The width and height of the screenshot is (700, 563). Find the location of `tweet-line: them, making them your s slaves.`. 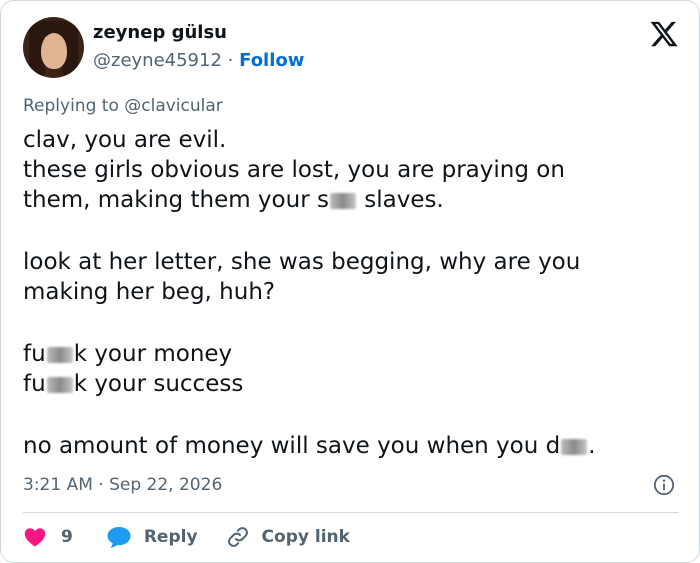

tweet-line: them, making them your s slaves. is located at coordinates (233, 200).